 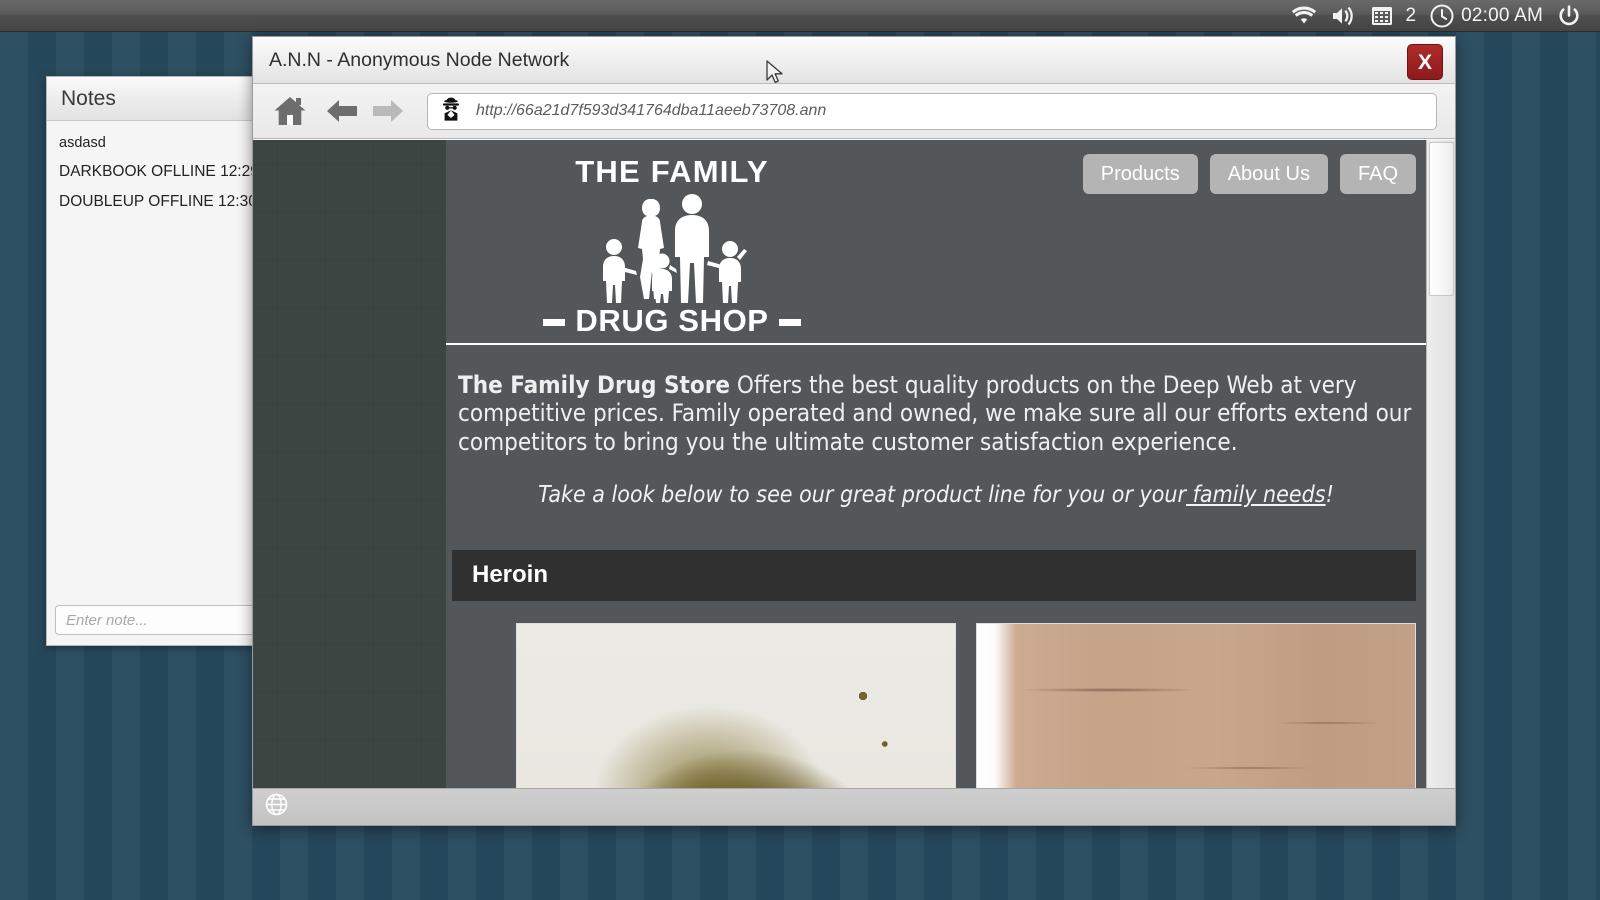 I want to click on logo-dash-right, so click(x=789, y=322).